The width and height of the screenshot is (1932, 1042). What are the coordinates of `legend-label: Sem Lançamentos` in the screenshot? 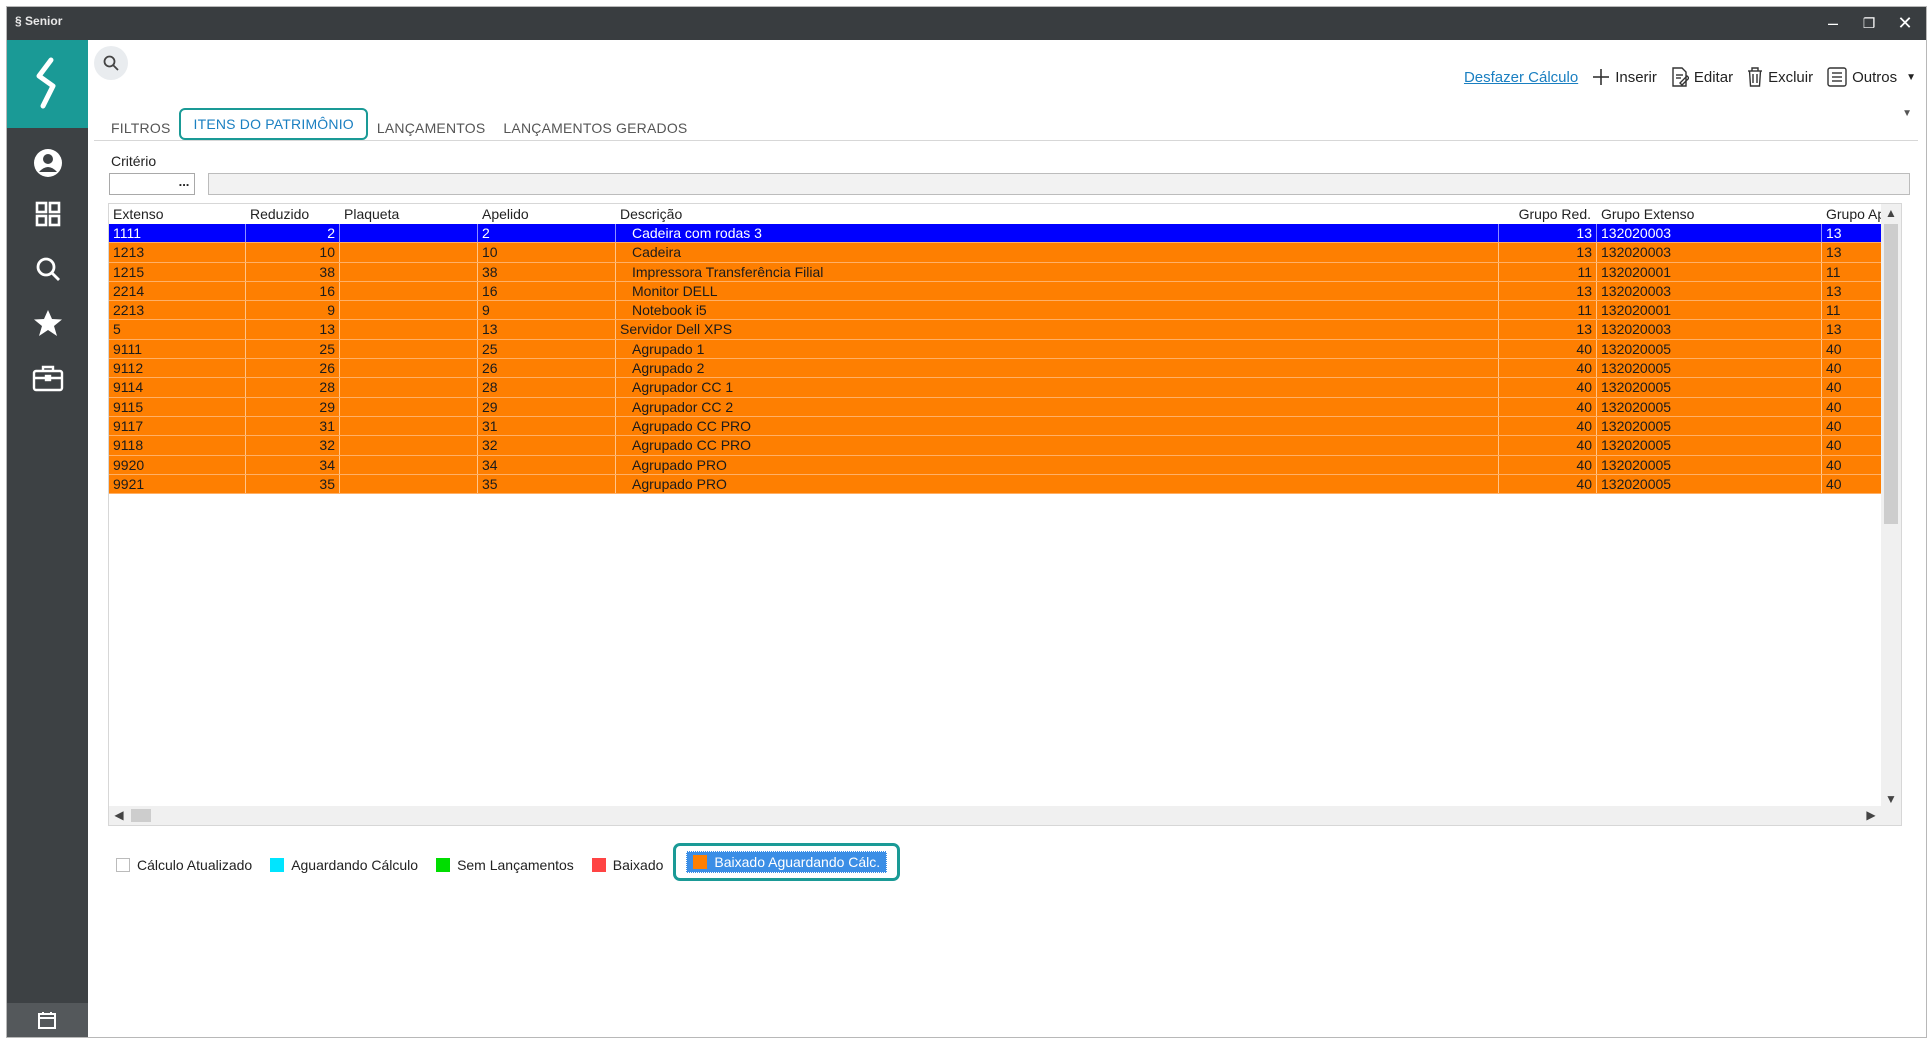 It's located at (515, 865).